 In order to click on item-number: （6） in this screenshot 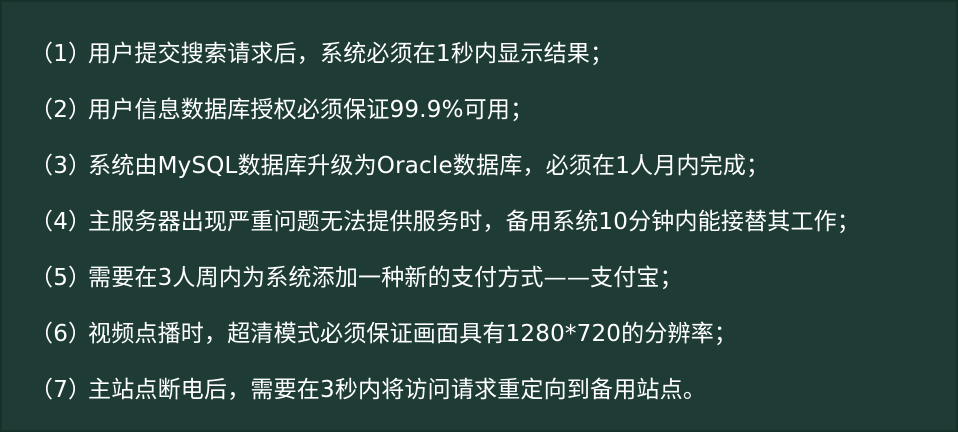, I will do `click(61, 334)`.